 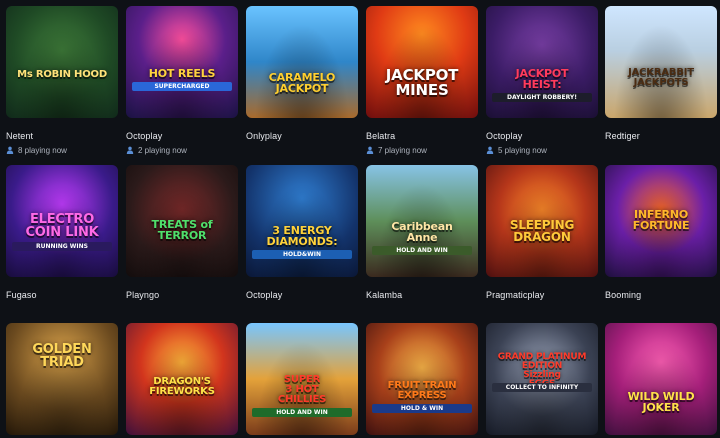 I want to click on game-logo-text: WILD WILD JOKER, so click(x=661, y=402).